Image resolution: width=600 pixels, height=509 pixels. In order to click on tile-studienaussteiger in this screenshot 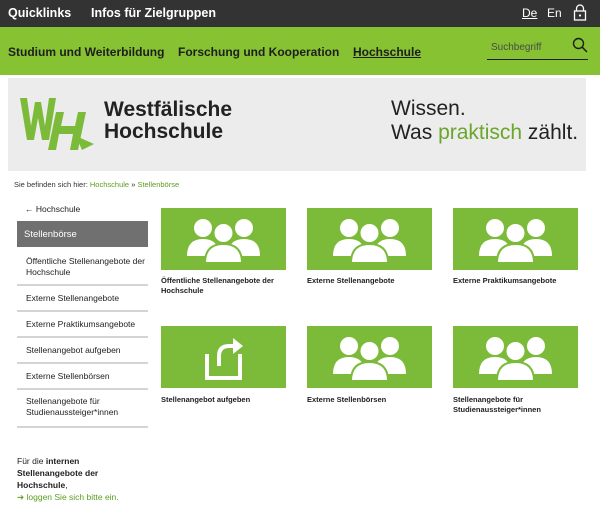, I will do `click(515, 357)`.